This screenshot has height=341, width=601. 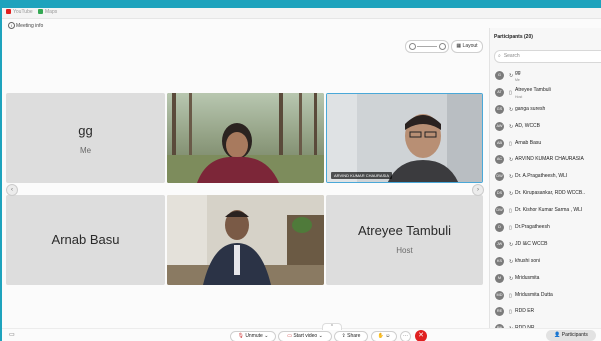 I want to click on chevron-up-icon: ⌃, so click(x=332, y=326).